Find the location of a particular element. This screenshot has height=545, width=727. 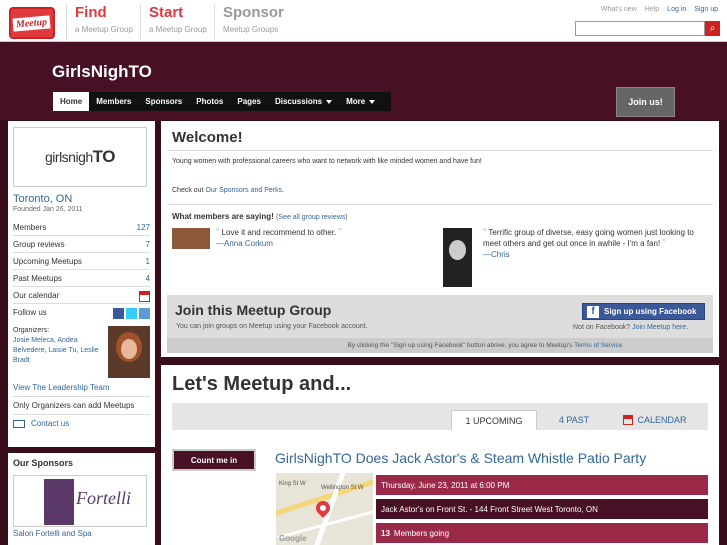

not-fb-text: Not on Facebook? is located at coordinates (602, 327).